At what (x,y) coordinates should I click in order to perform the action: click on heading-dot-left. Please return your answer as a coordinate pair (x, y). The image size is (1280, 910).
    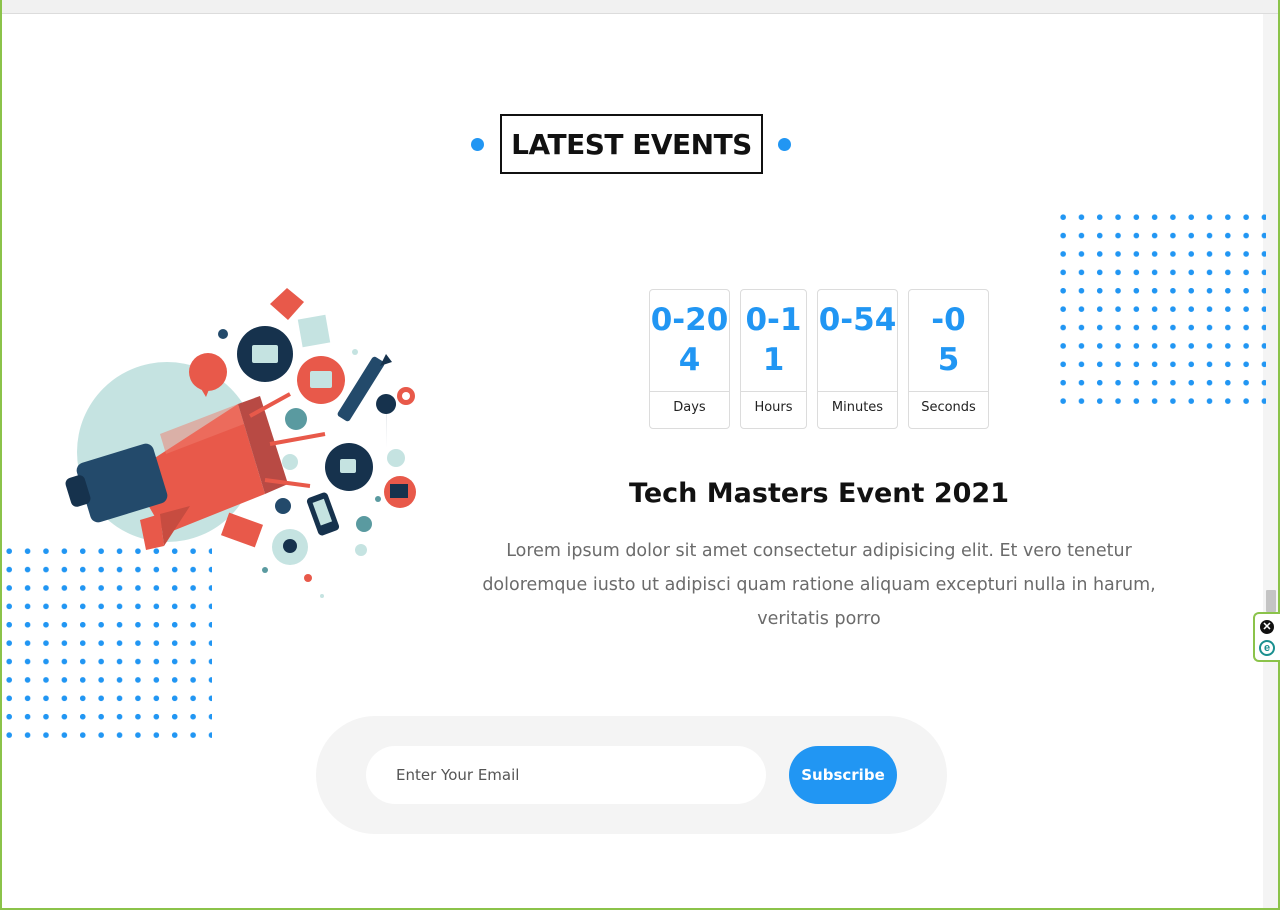
    Looking at the image, I should click on (477, 144).